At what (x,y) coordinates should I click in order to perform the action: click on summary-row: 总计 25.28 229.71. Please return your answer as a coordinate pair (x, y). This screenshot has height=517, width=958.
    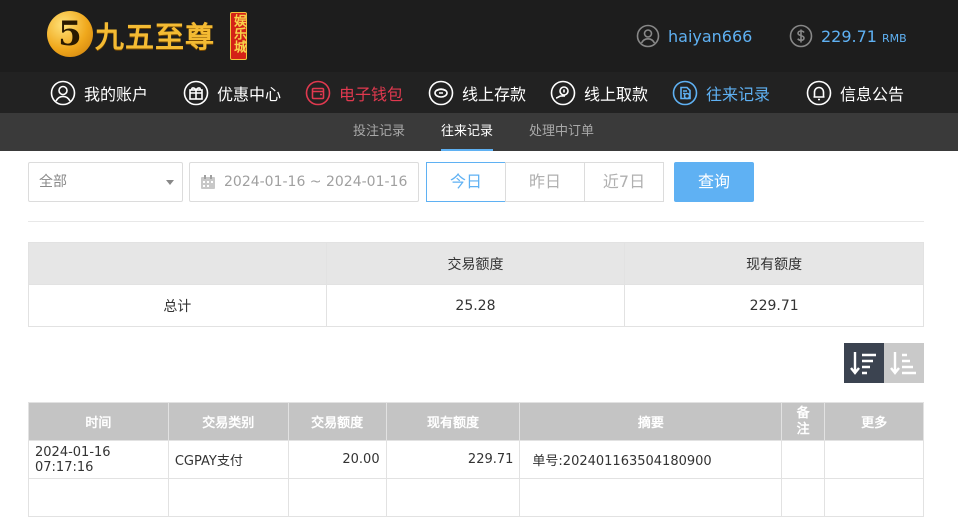
    Looking at the image, I should click on (476, 305).